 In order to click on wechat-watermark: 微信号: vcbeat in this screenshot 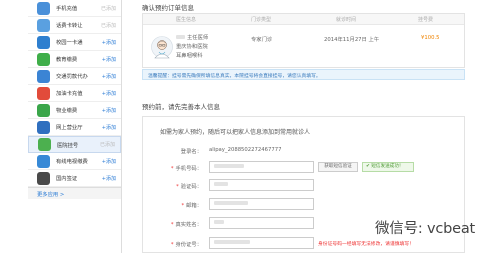, I will do `click(425, 229)`.